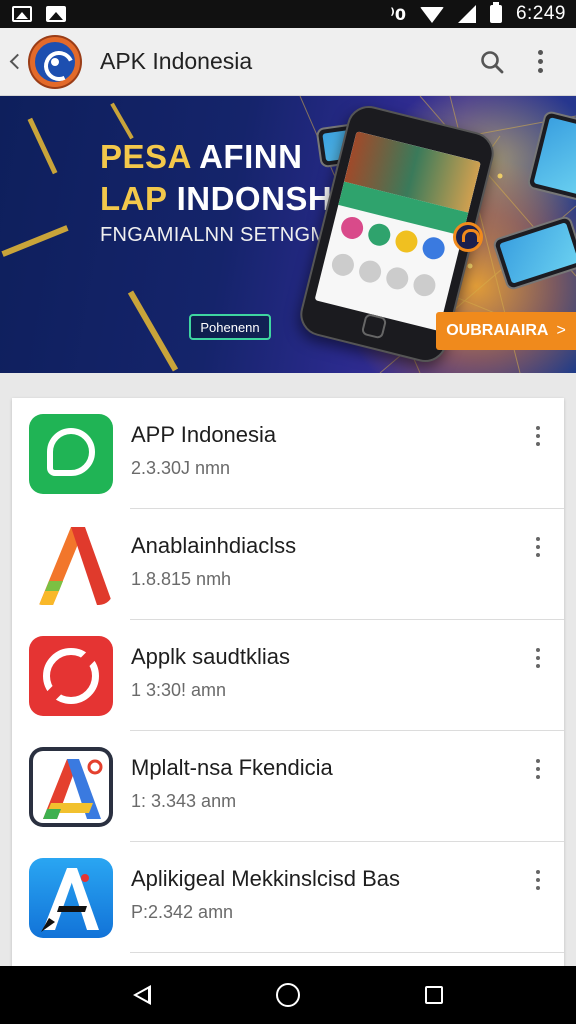 The height and width of the screenshot is (1024, 576). I want to click on red-circle-icon, so click(71, 675).